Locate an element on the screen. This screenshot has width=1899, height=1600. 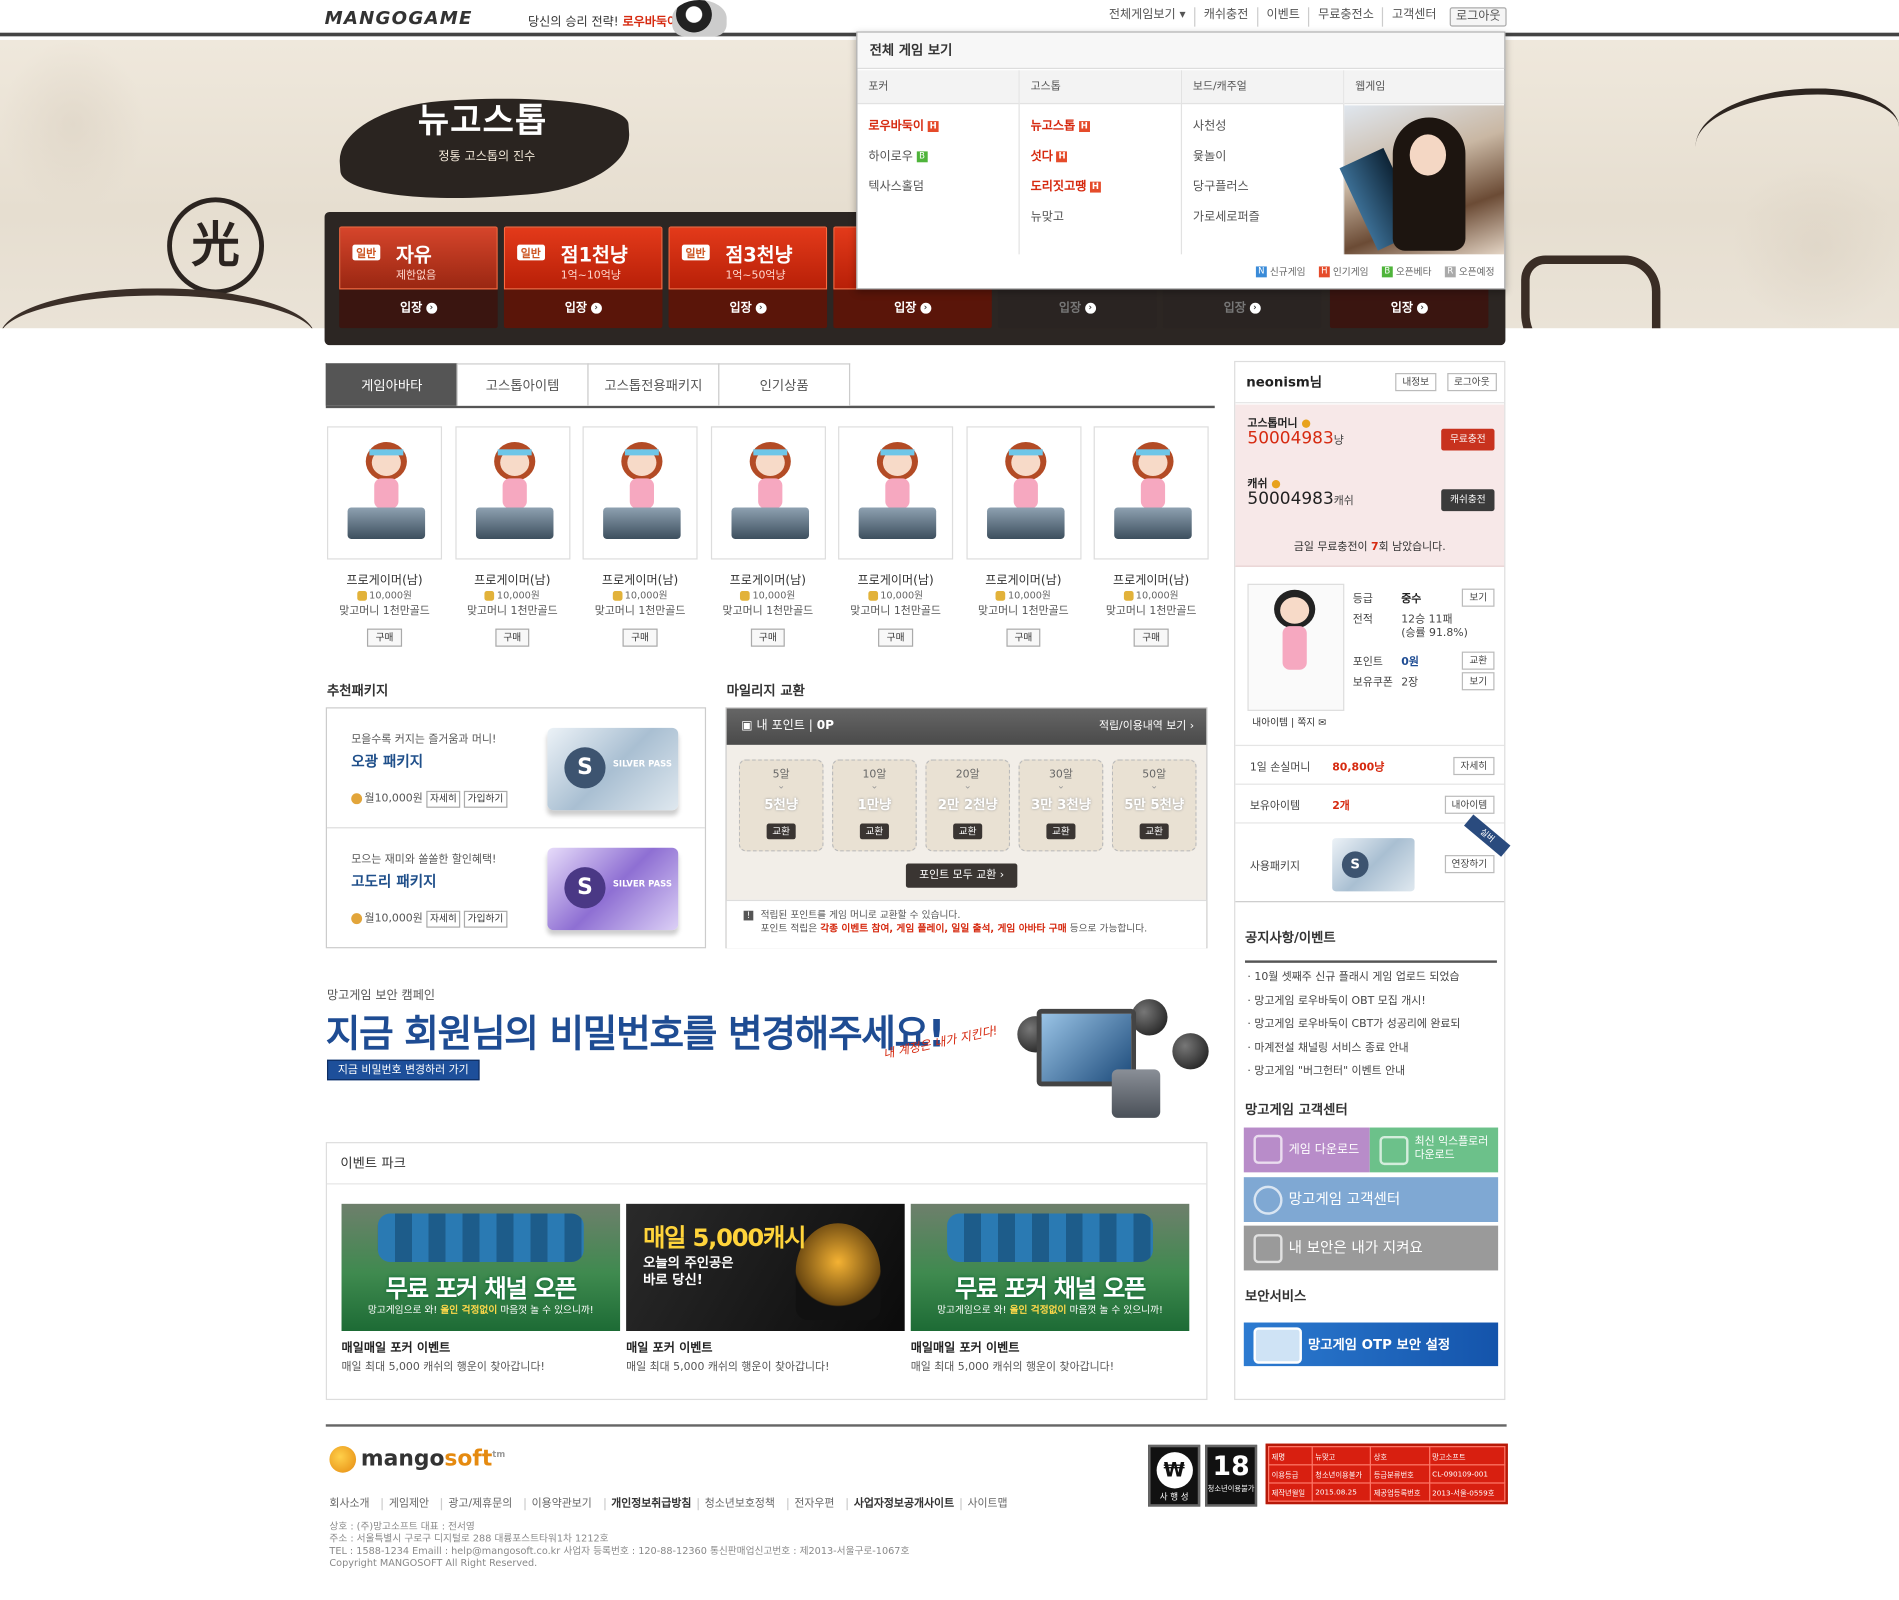
detail-button: 자세히 is located at coordinates (443, 799).